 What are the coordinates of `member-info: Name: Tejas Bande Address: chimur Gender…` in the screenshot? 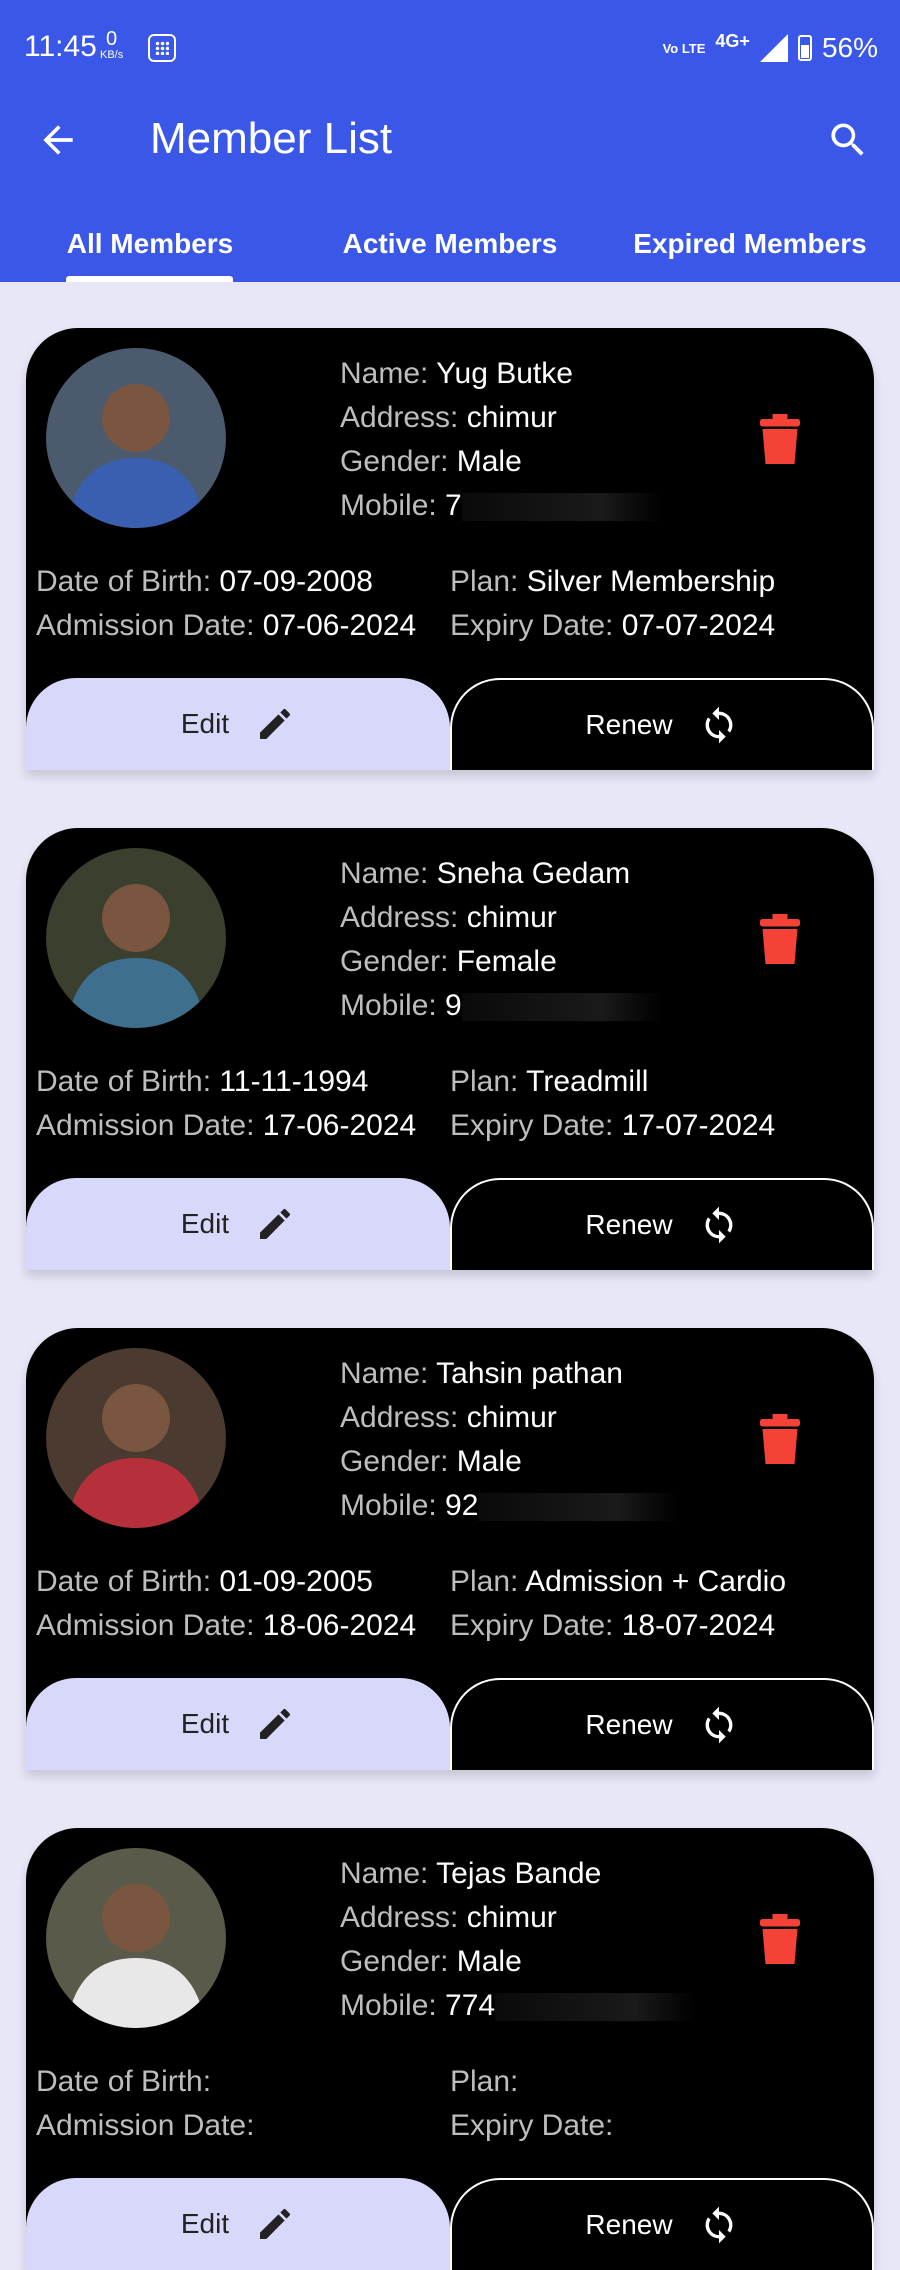 It's located at (518, 1940).